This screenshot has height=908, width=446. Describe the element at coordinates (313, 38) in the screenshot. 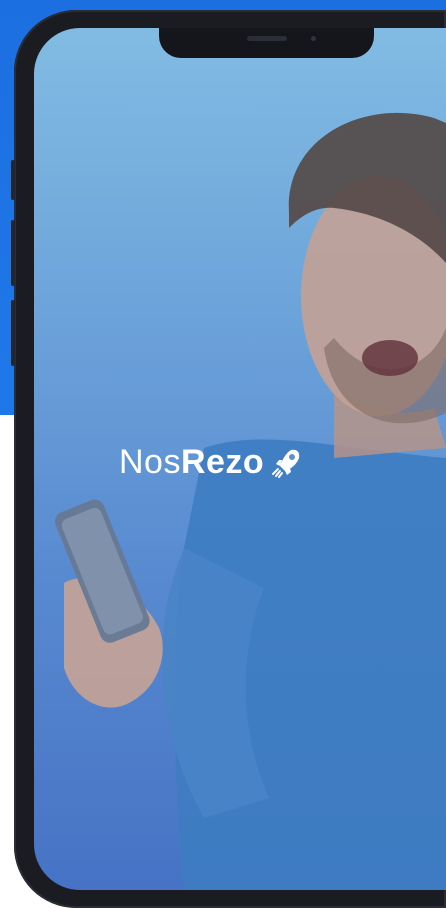

I see `camera-icon` at that location.